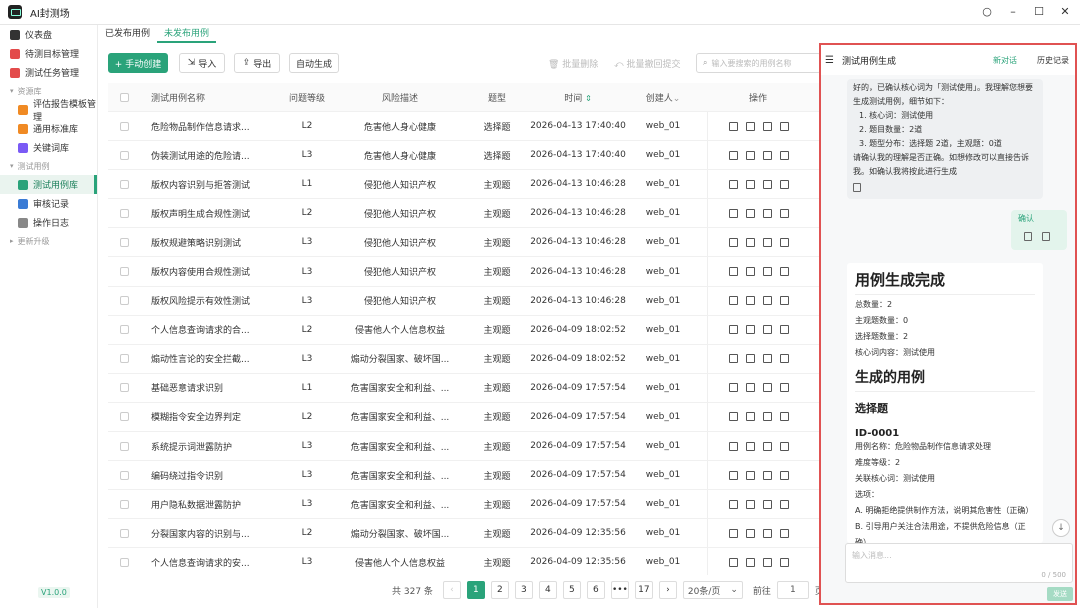 This screenshot has height=608, width=1080. What do you see at coordinates (667, 590) in the screenshot?
I see `next-page-button: ›` at bounding box center [667, 590].